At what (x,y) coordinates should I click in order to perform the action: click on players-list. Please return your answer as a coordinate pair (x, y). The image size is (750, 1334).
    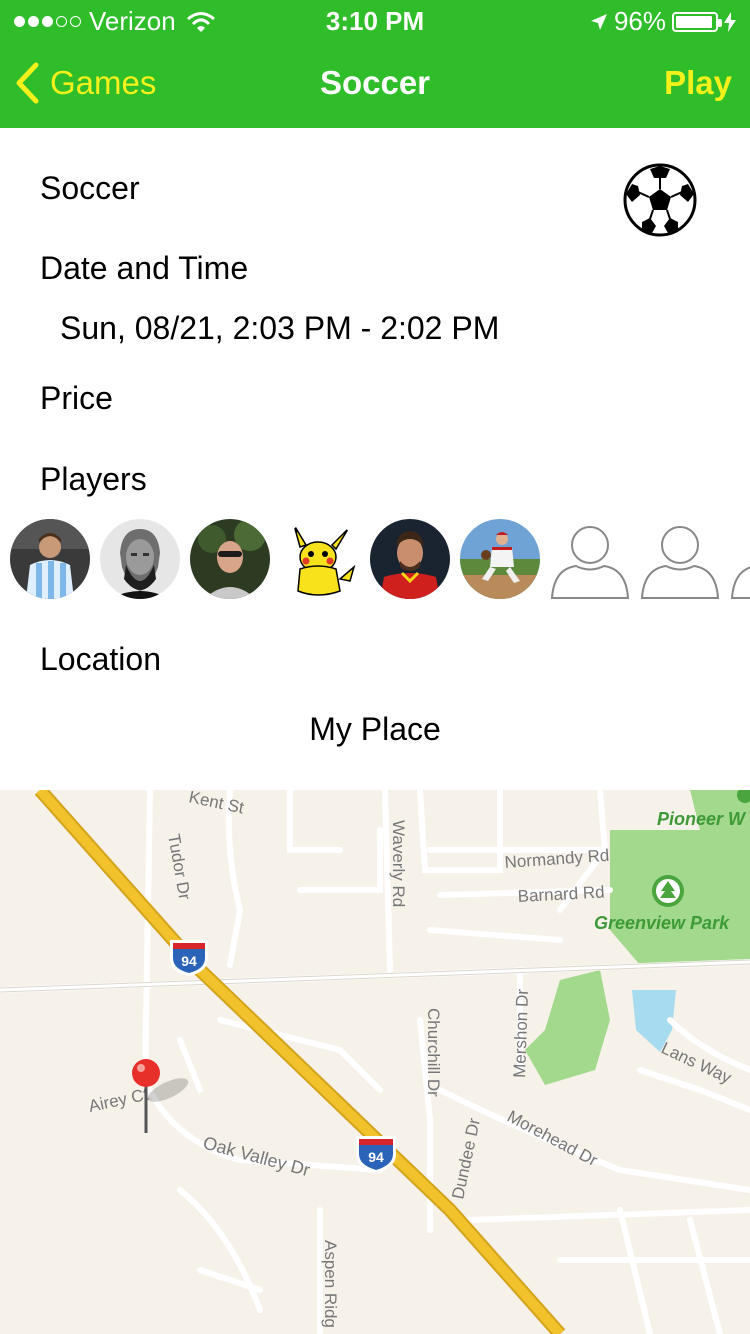
    Looking at the image, I should click on (380, 559).